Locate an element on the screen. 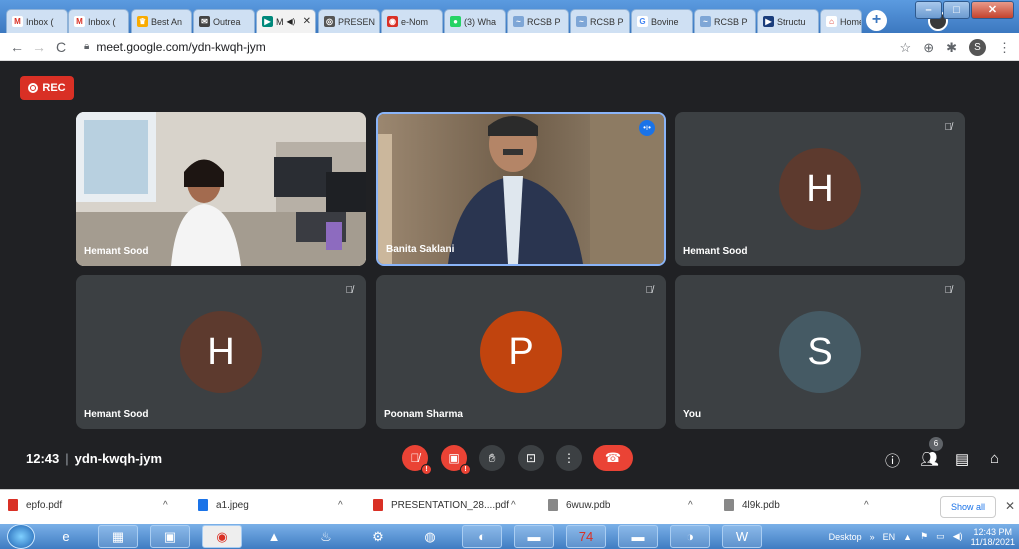 This screenshot has height=549, width=1019. flag-icon: ⚑ is located at coordinates (924, 536).